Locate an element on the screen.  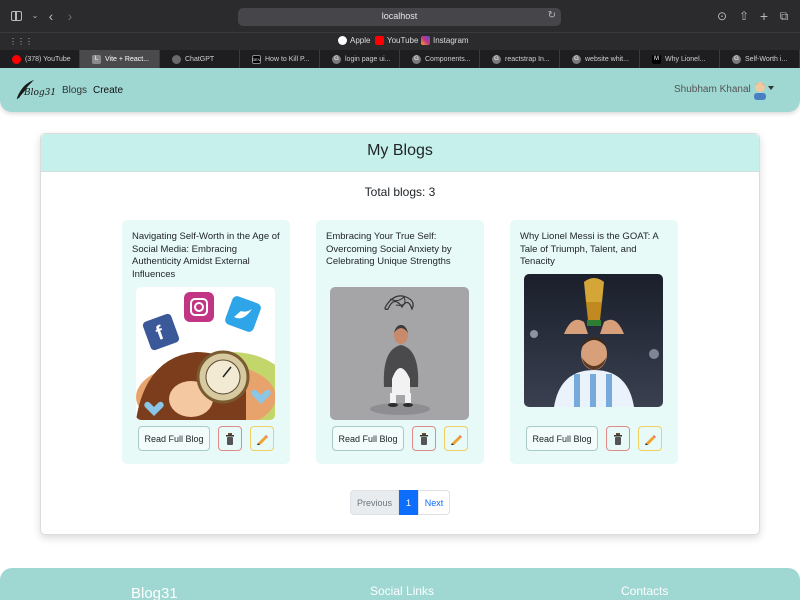
grid-icon: ⋮⋮⋮ is located at coordinates (21, 41).